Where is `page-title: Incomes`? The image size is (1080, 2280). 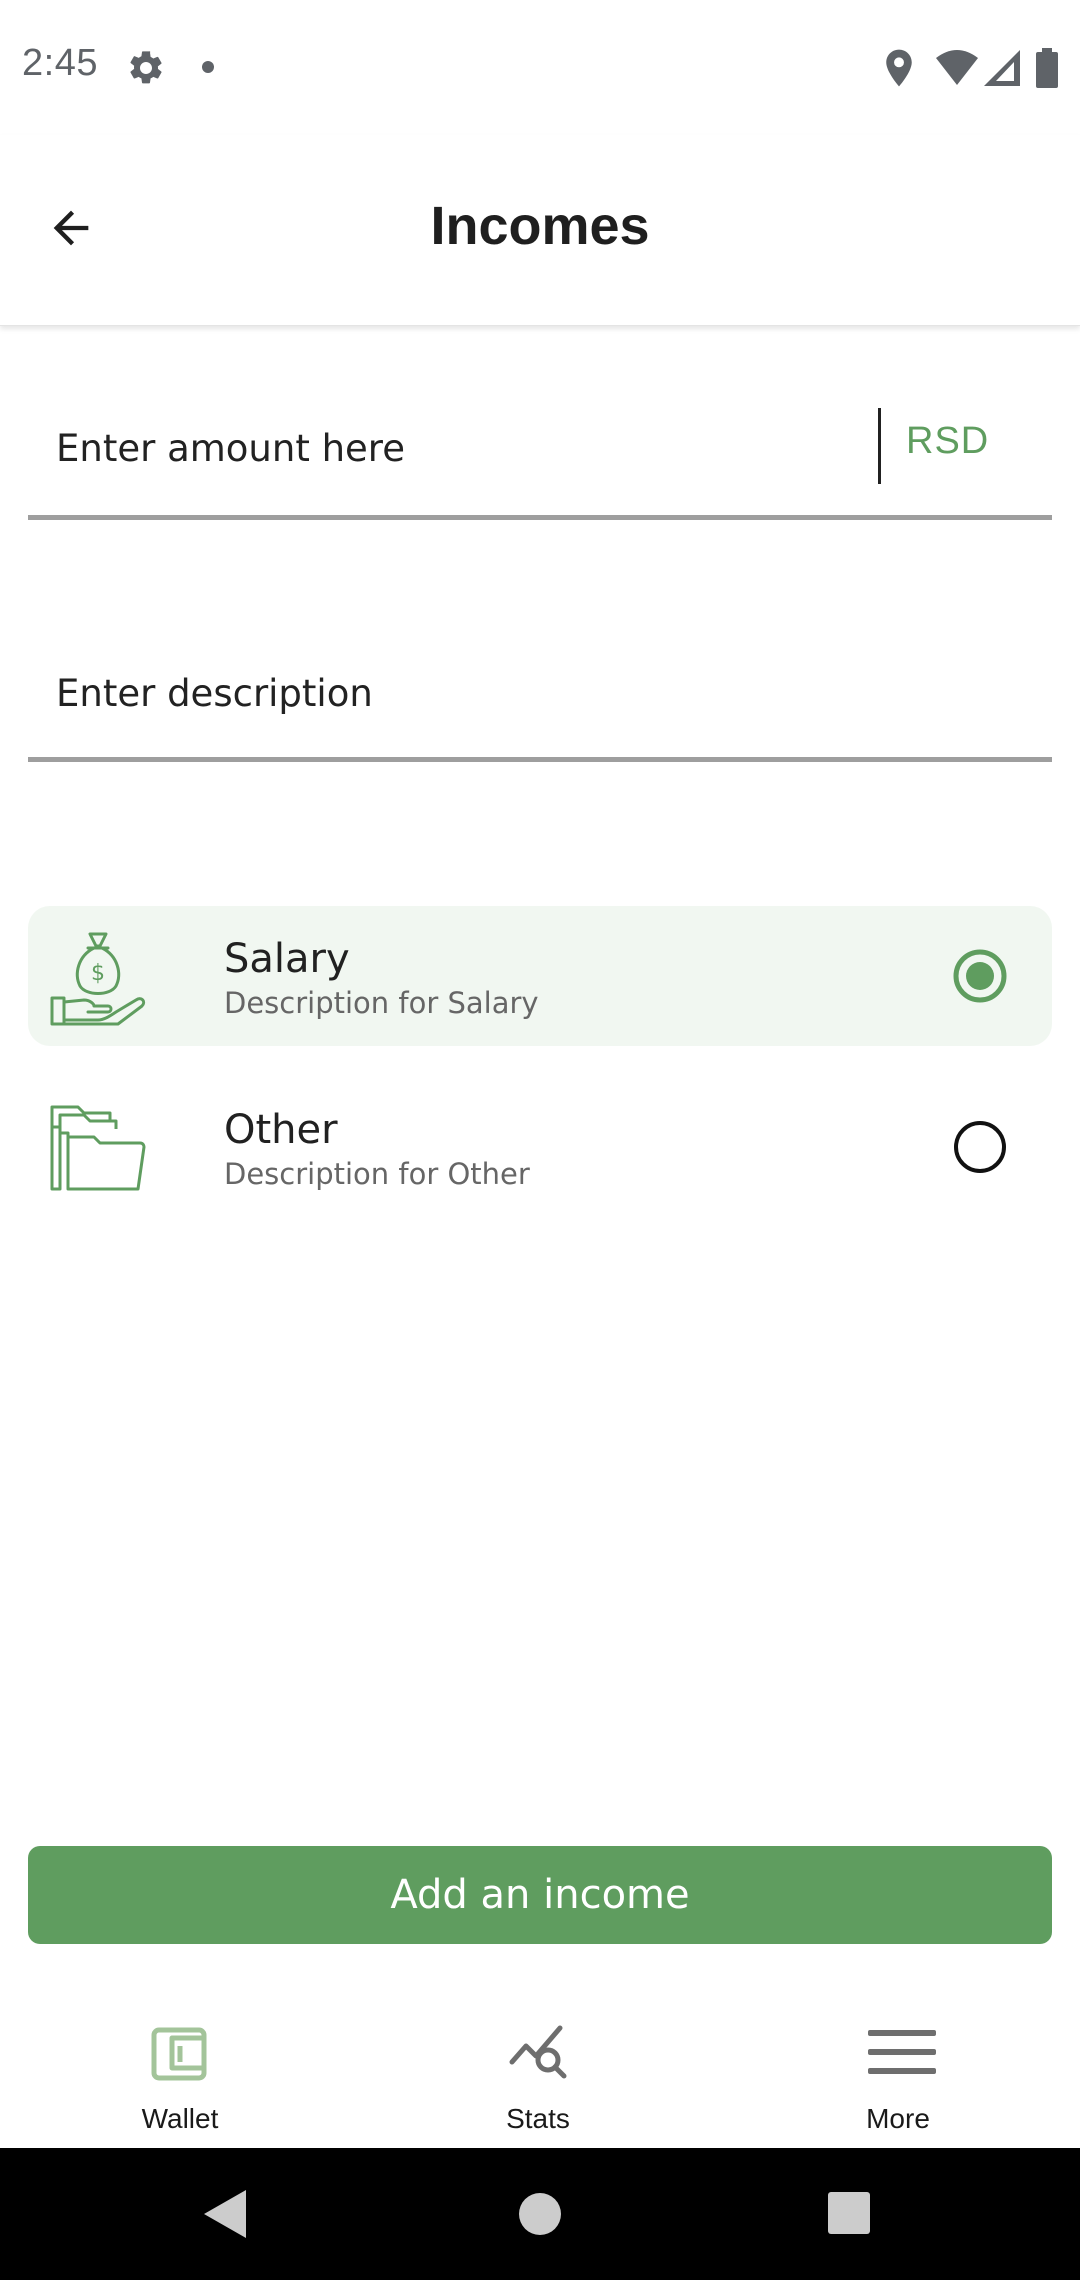 page-title: Incomes is located at coordinates (540, 226).